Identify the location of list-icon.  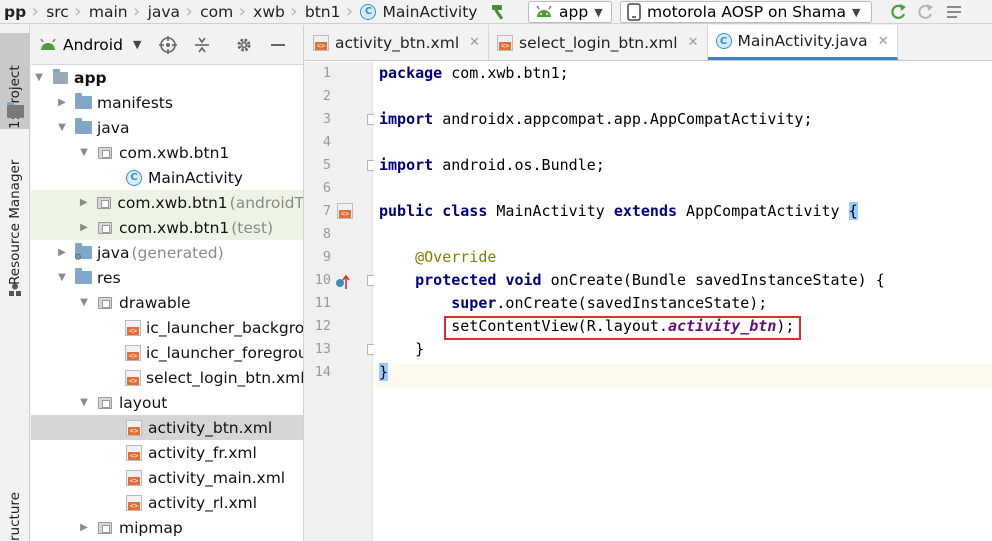
(954, 12).